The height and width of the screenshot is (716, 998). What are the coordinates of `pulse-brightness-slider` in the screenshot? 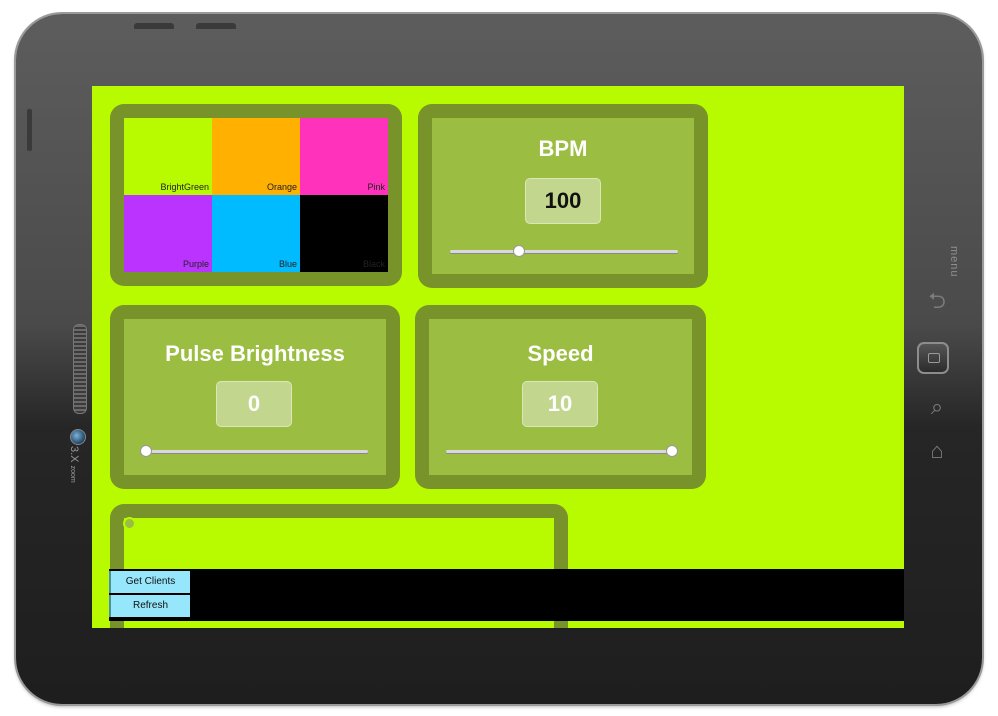 It's located at (254, 451).